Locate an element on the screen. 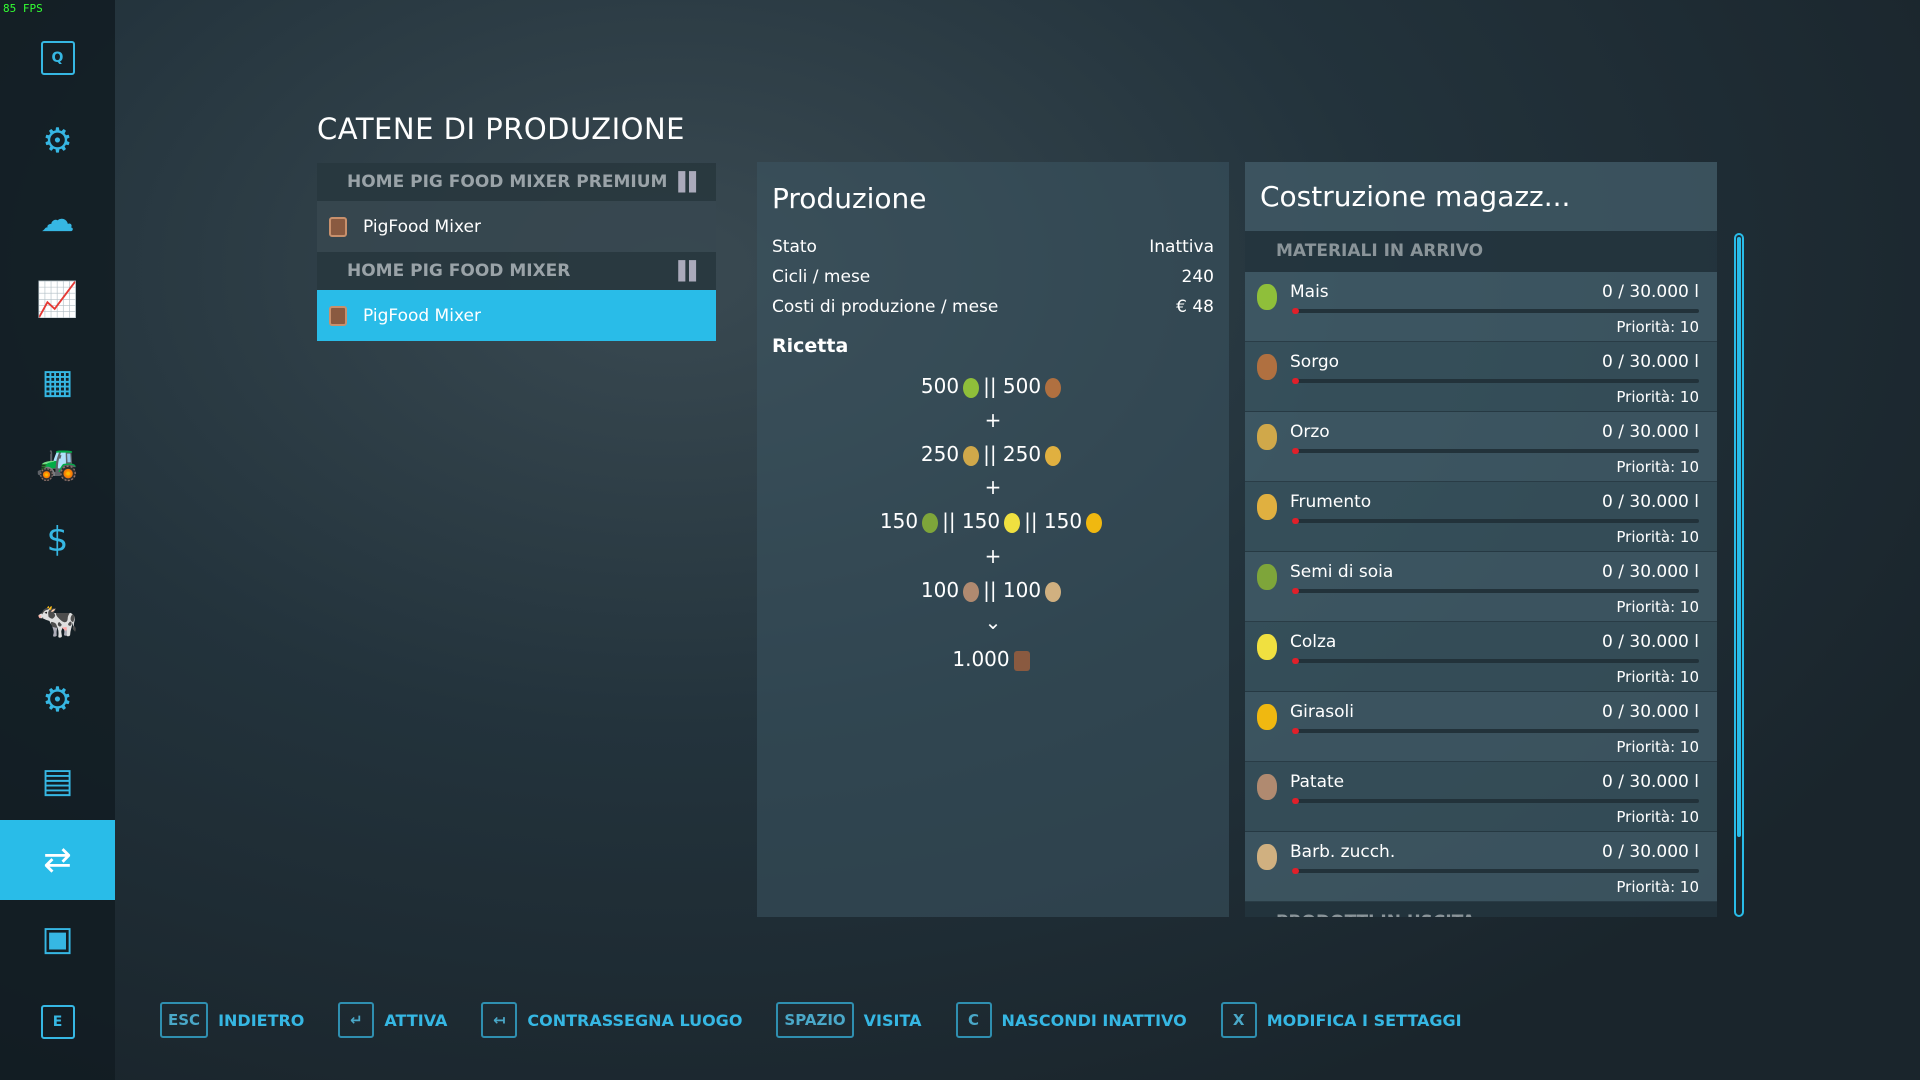 The image size is (1920, 1080). sidebar-item-prices: 📈 is located at coordinates (57, 300).